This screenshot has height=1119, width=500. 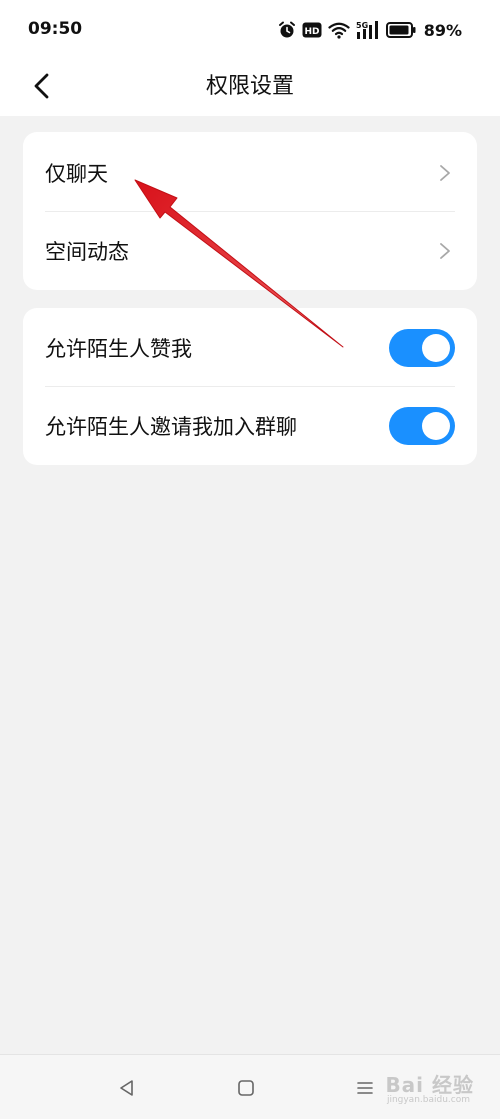 I want to click on status-icons: HD 5G 89%, so click(x=370, y=30).